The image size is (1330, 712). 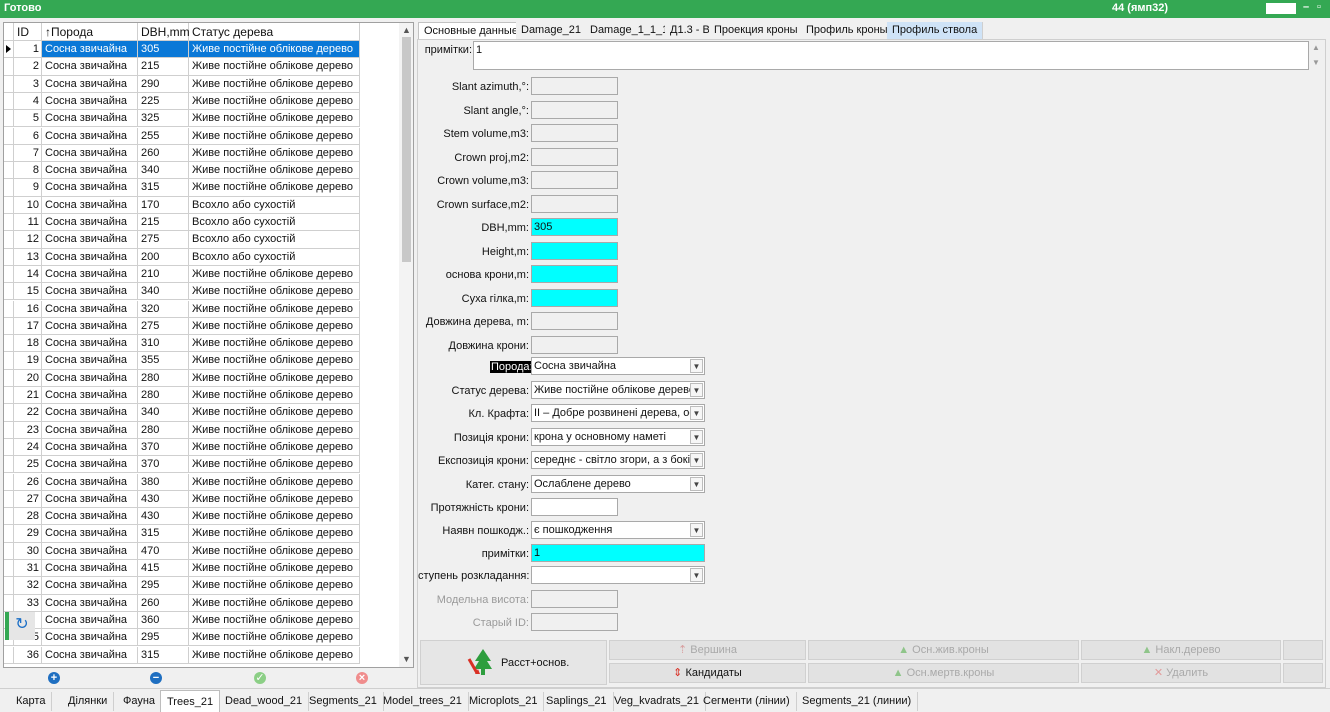 I want to click on stem-volume-field, so click(x=574, y=133).